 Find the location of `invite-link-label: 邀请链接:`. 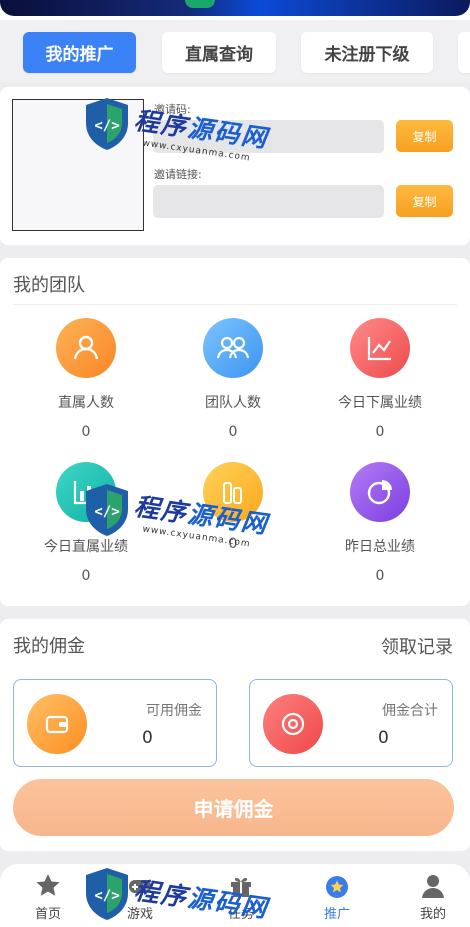

invite-link-label: 邀请链接: is located at coordinates (178, 174).